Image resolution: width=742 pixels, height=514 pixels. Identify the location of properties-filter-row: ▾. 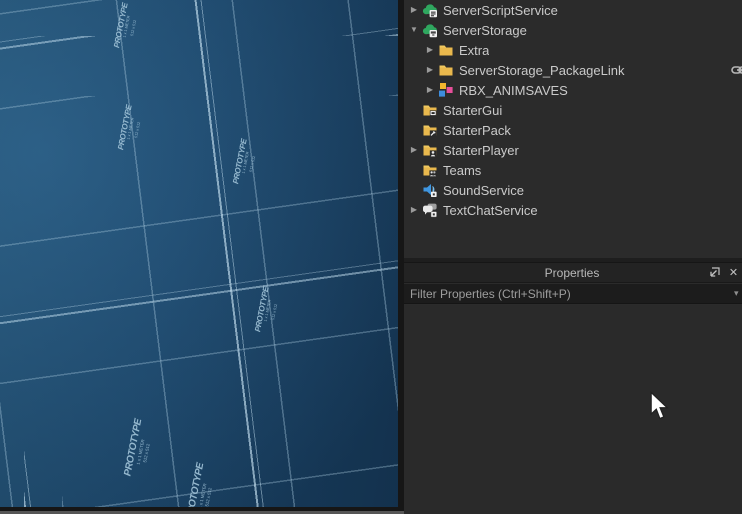
(573, 294).